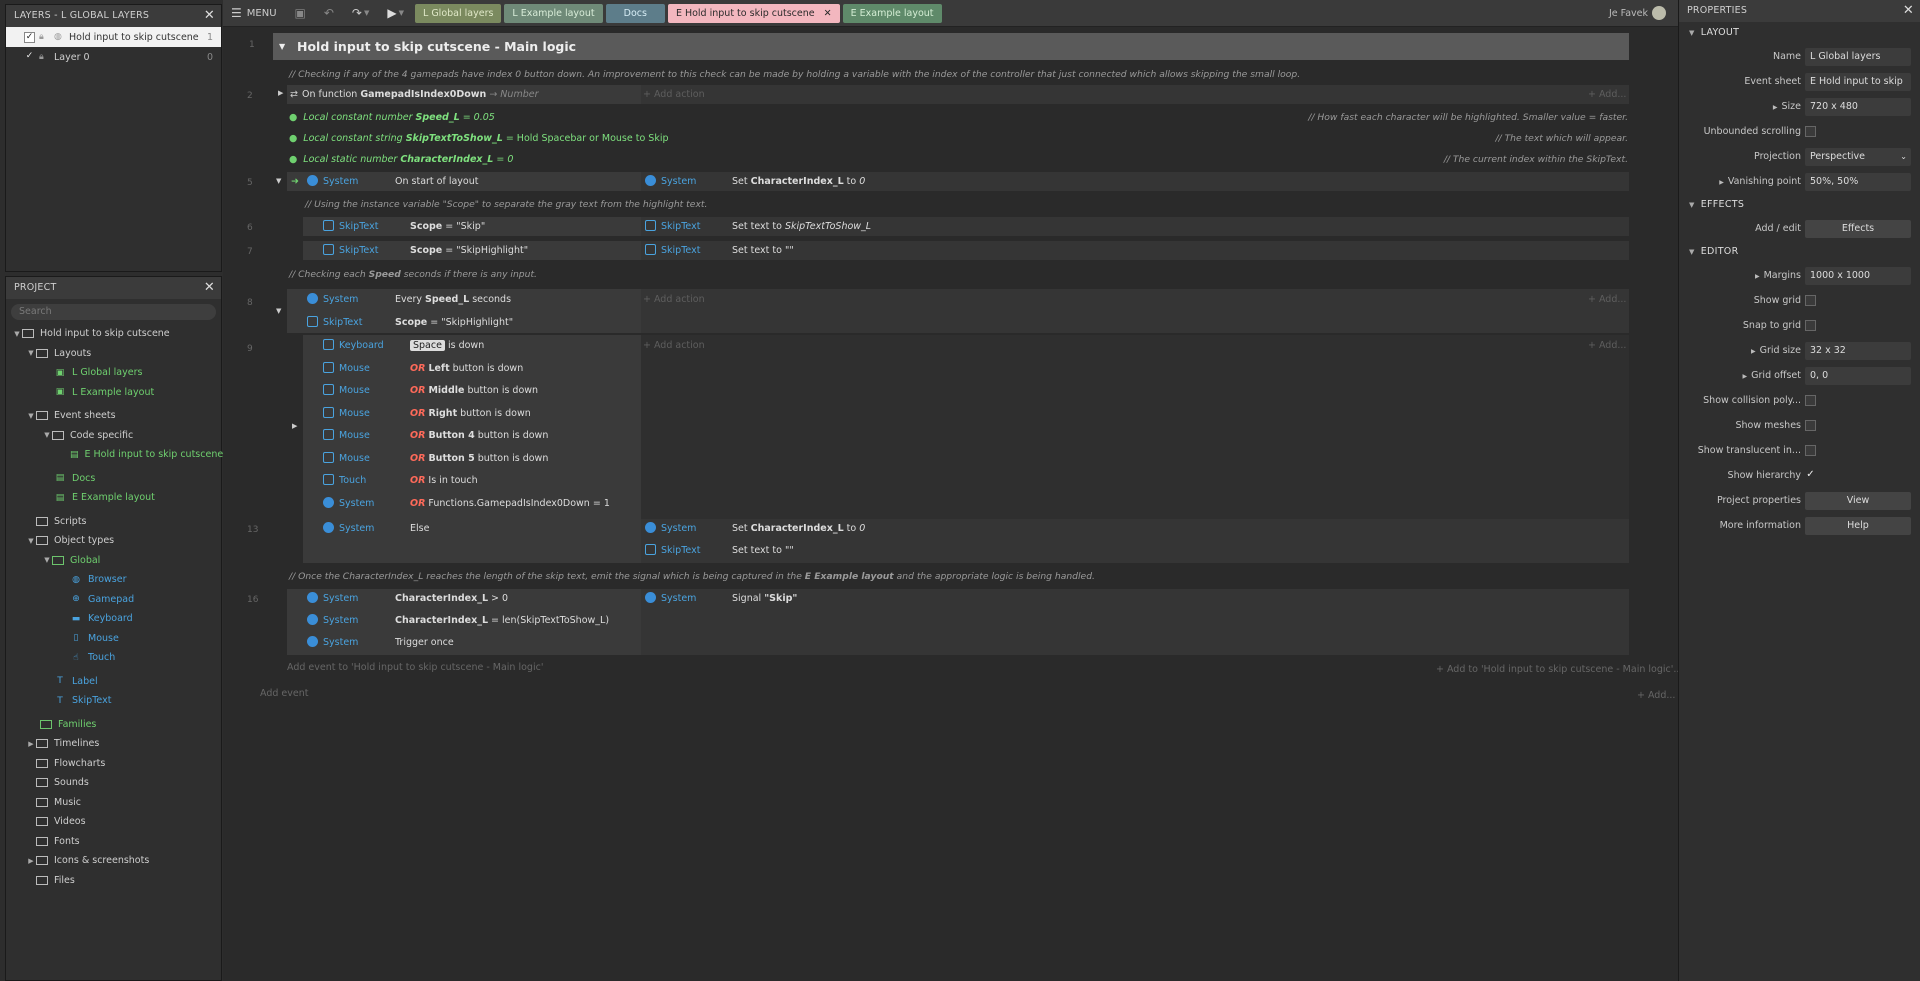 The height and width of the screenshot is (981, 1920). I want to click on tree-item: Files, so click(113, 881).